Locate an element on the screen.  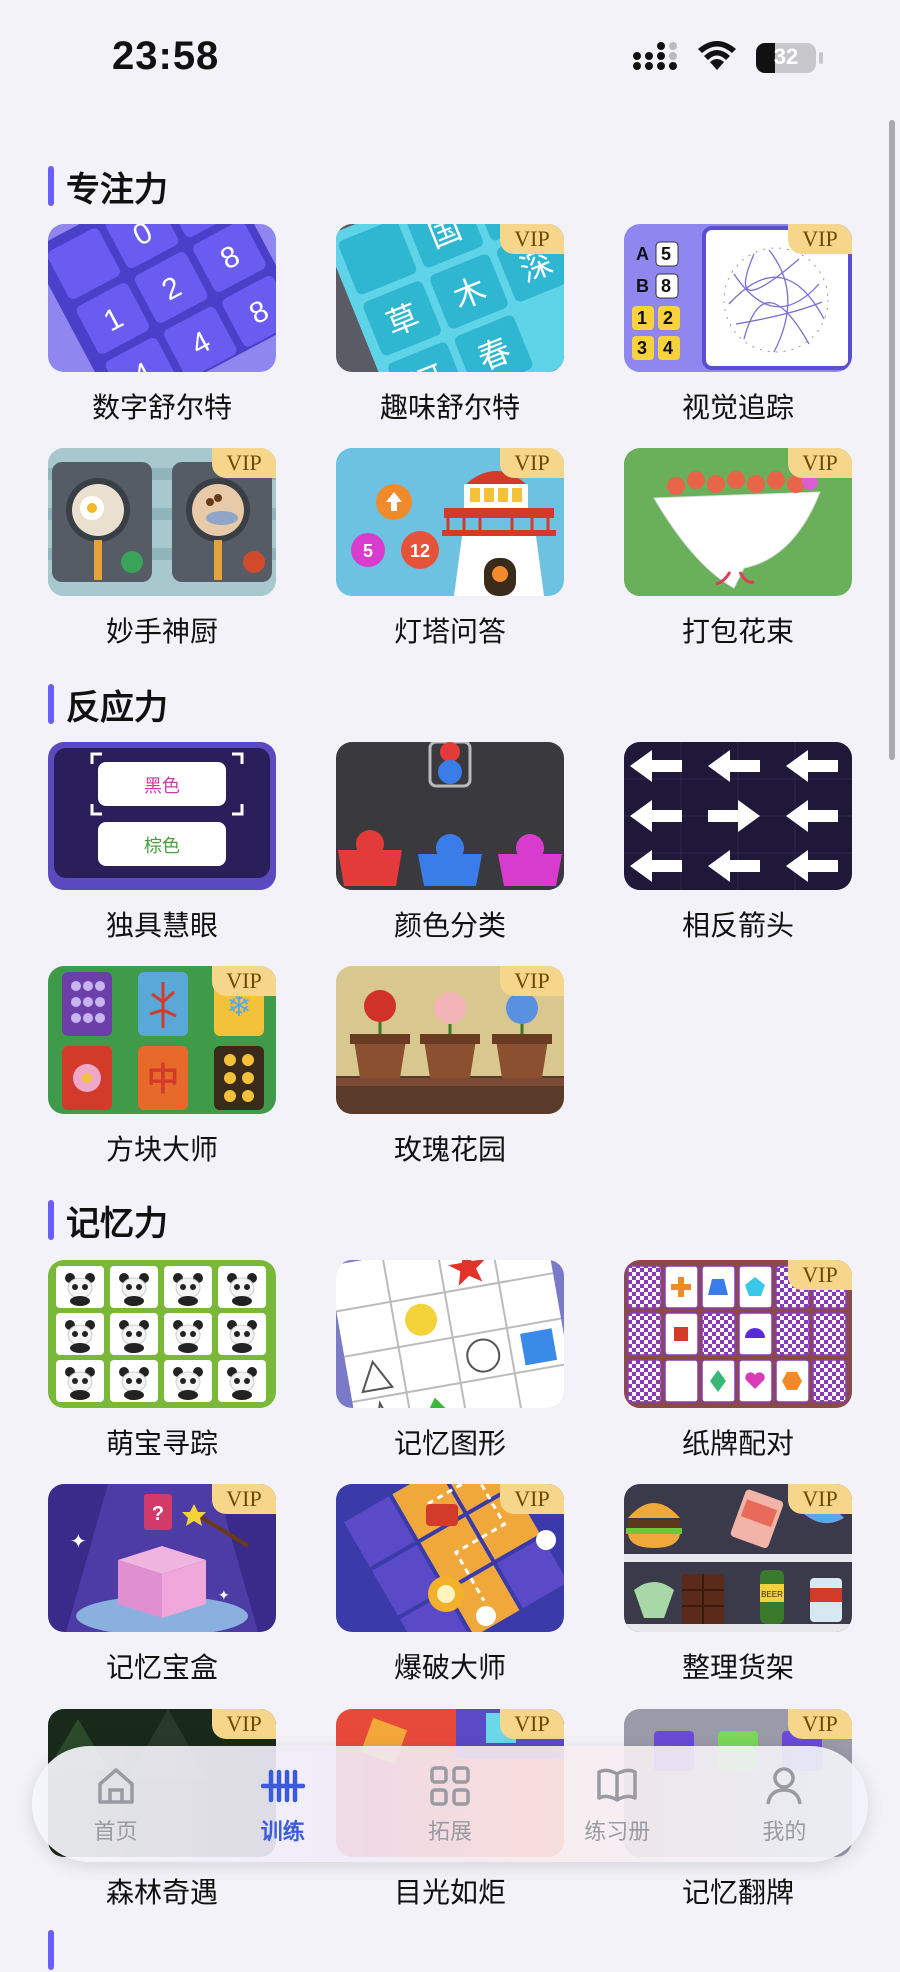
game-card-memory-shapes: 记忆图形 is located at coordinates (450, 1361).